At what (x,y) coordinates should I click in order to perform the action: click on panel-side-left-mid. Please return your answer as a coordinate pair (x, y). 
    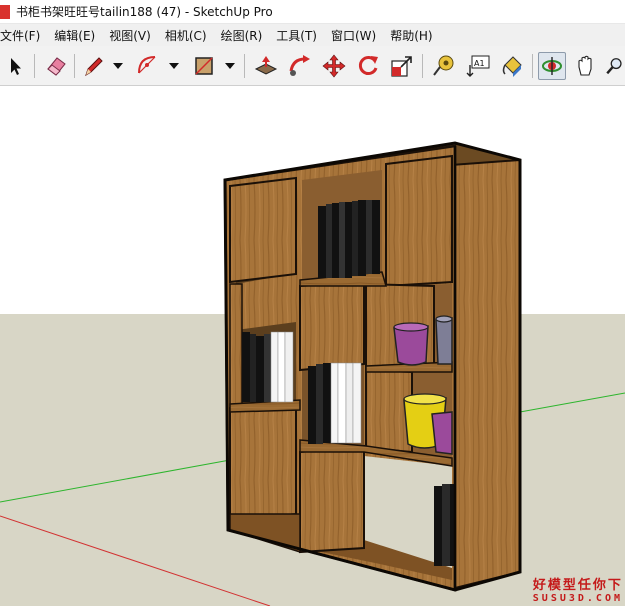
    Looking at the image, I should click on (236, 346).